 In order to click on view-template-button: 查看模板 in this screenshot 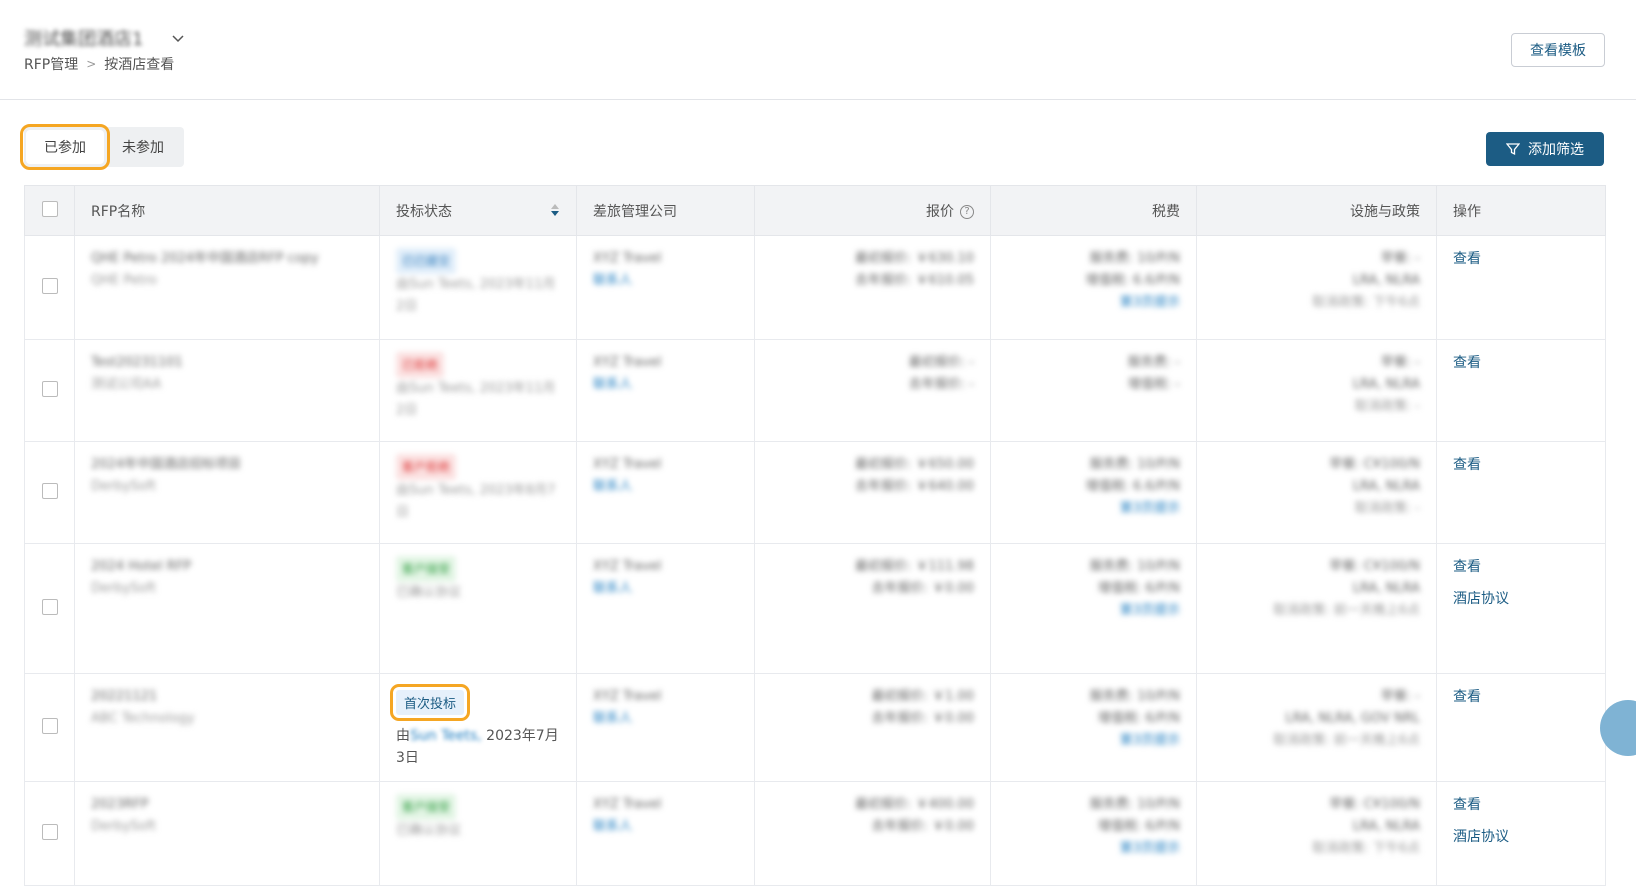, I will do `click(1558, 50)`.